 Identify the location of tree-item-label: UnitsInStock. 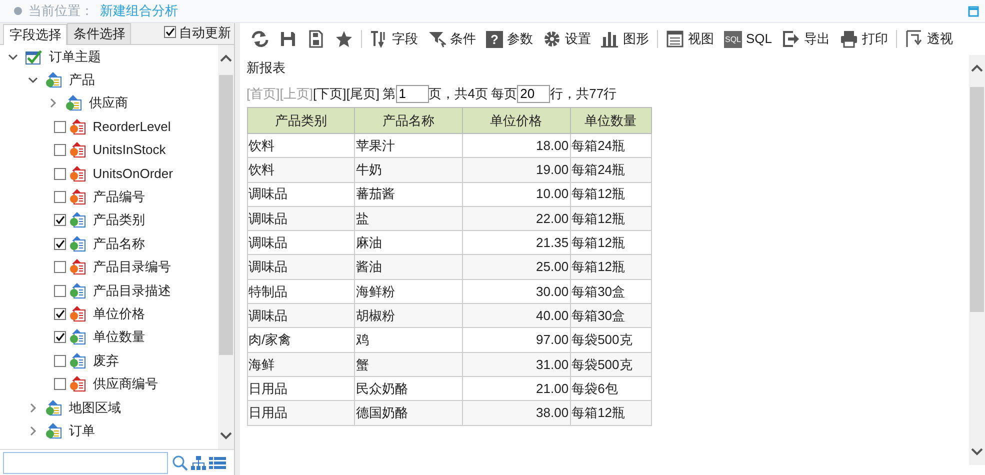
(129, 150).